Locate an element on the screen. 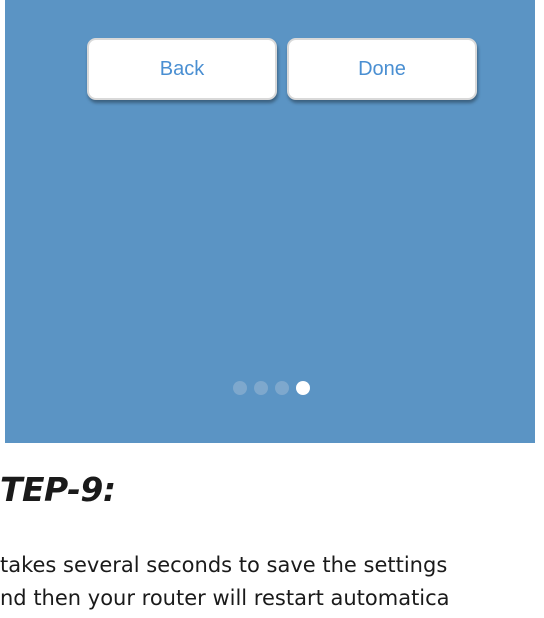  page-indicator is located at coordinates (270, 388).